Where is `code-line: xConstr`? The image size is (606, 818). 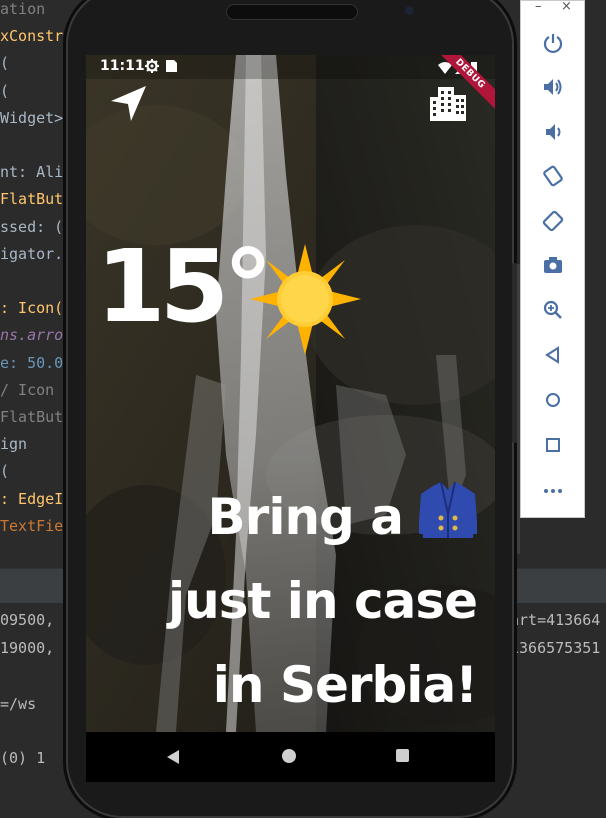
code-line: xConstr is located at coordinates (32, 36).